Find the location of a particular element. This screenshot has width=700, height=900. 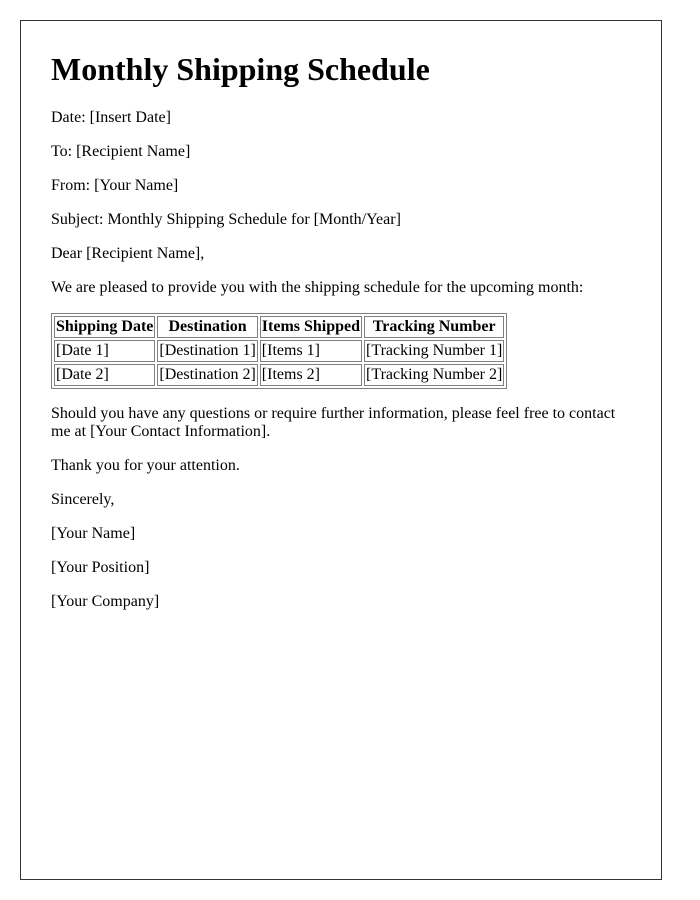

cell-destination: [Destination 2] is located at coordinates (207, 375).